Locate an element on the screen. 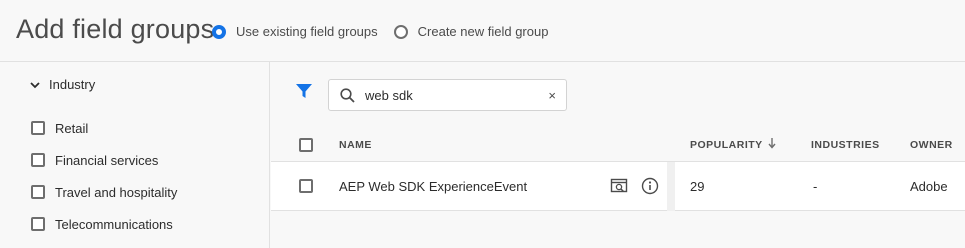 The height and width of the screenshot is (248, 965). search-input: web sdk × is located at coordinates (447, 95).